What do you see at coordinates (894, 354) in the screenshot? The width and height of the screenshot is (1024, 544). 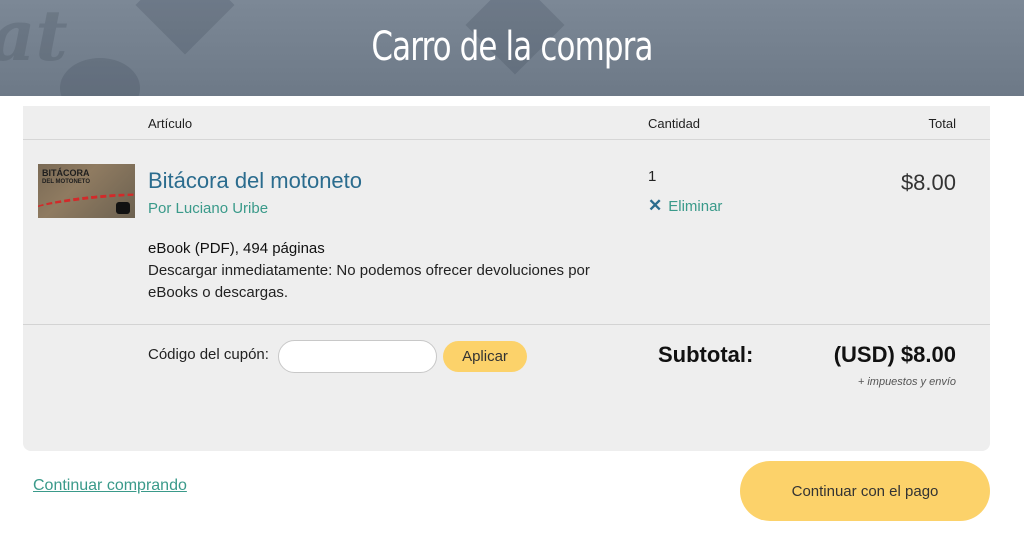 I see `subtotal-value: (USD) $8.00` at bounding box center [894, 354].